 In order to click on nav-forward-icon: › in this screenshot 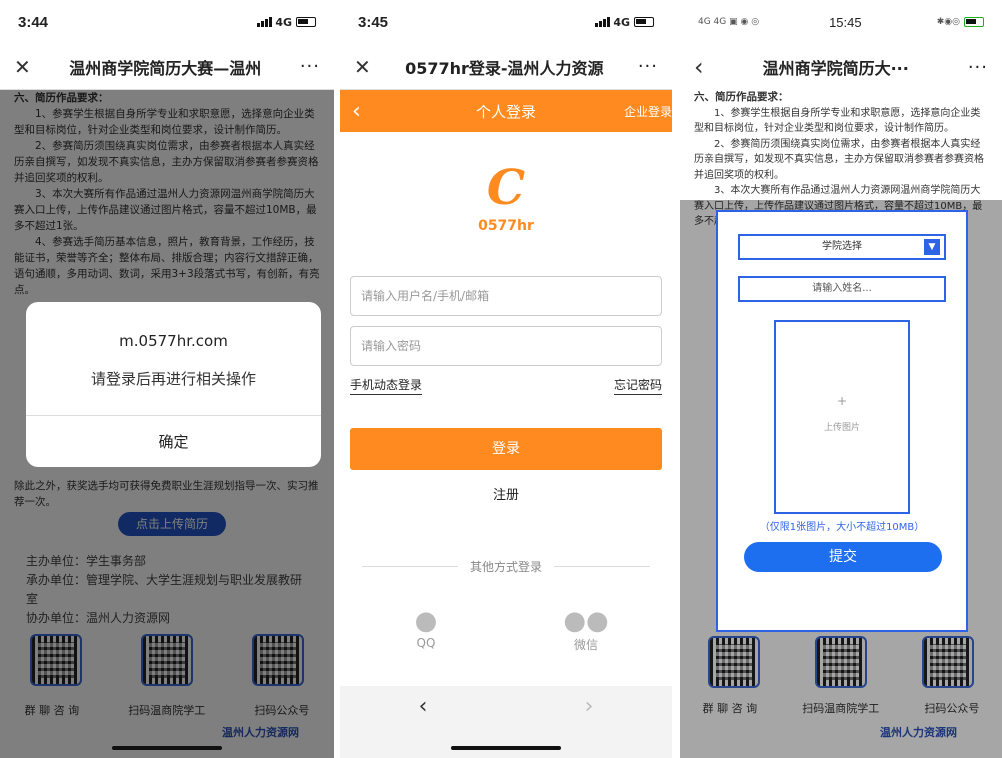, I will do `click(589, 726)`.